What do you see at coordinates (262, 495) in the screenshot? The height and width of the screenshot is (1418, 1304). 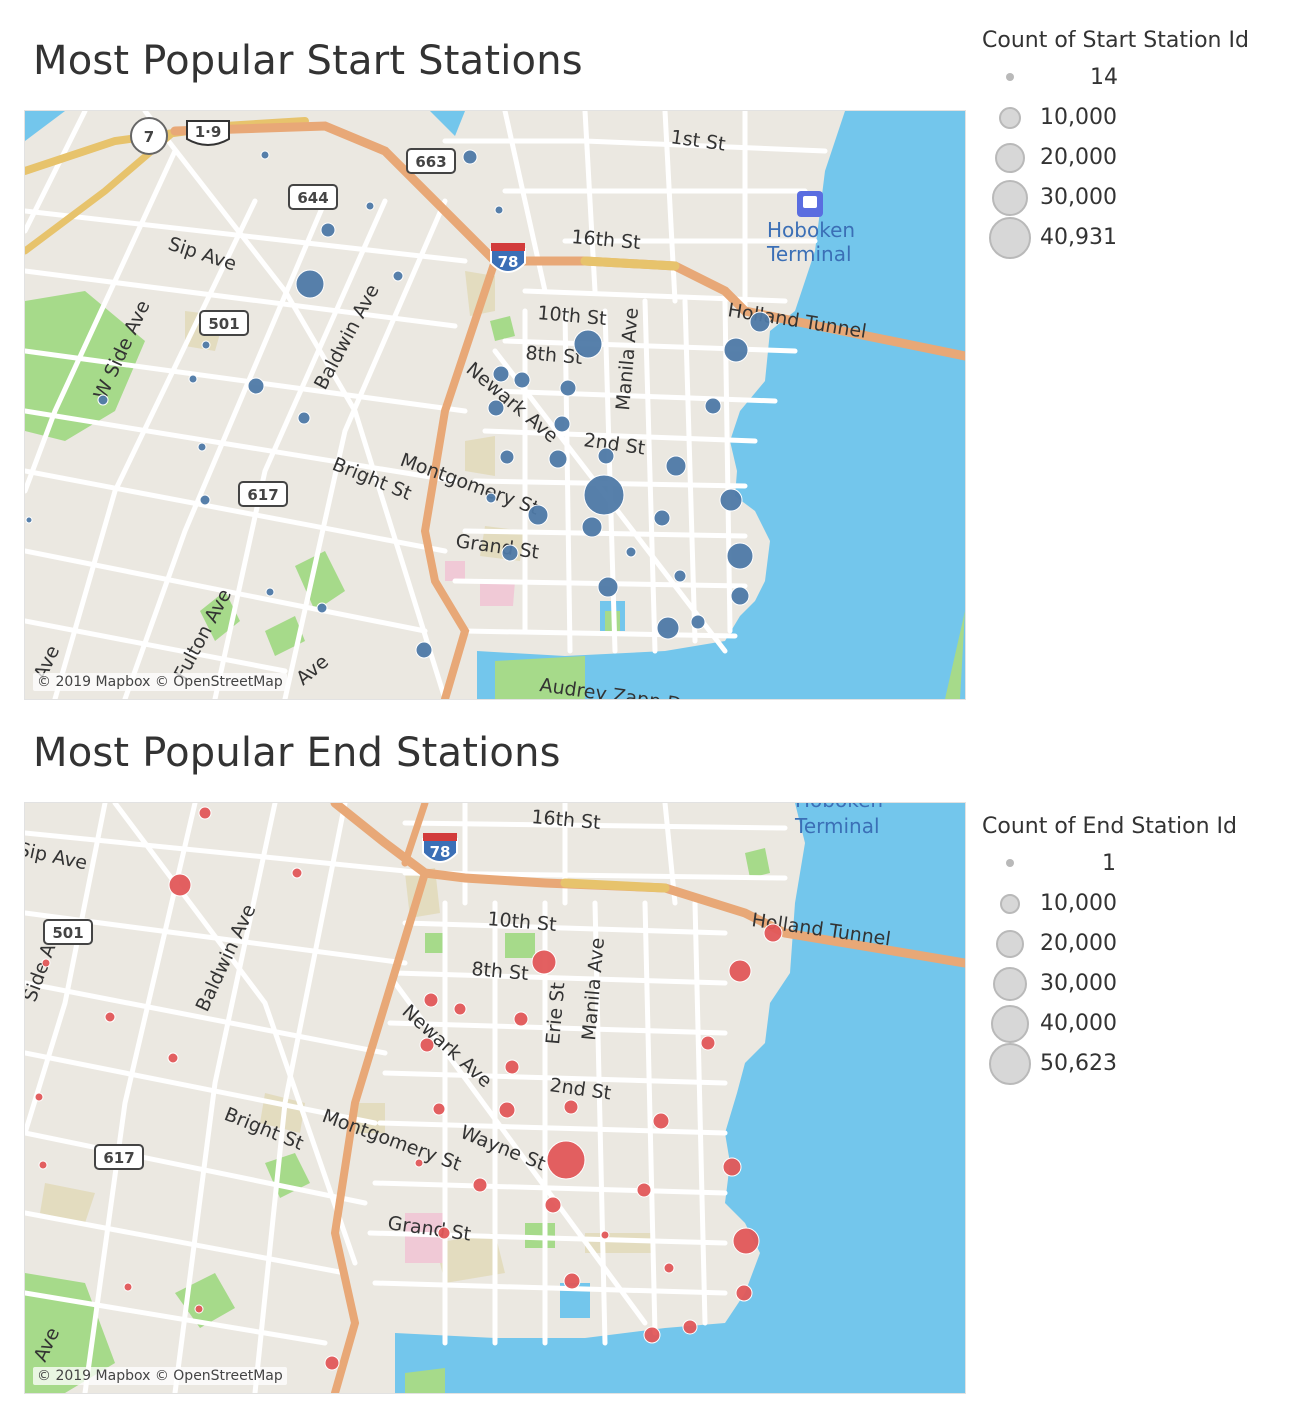 I see `svg-text: 617` at bounding box center [262, 495].